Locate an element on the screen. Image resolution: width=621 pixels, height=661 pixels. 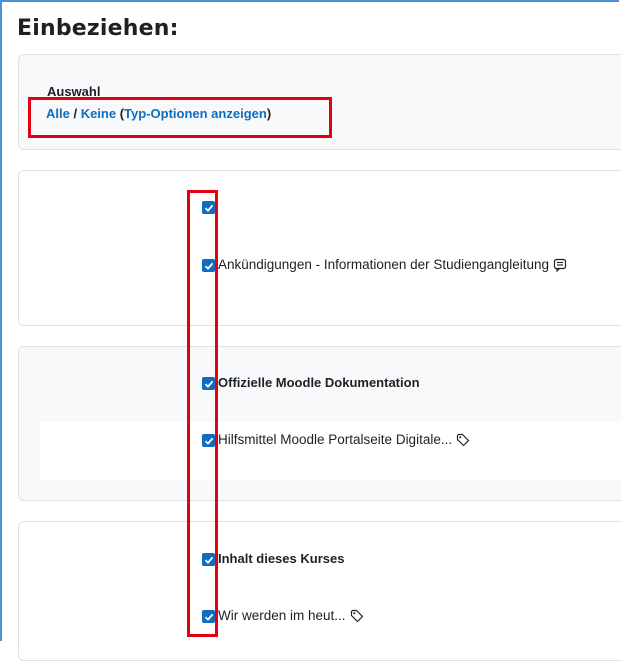
section-checkbox-general is located at coordinates (208, 207).